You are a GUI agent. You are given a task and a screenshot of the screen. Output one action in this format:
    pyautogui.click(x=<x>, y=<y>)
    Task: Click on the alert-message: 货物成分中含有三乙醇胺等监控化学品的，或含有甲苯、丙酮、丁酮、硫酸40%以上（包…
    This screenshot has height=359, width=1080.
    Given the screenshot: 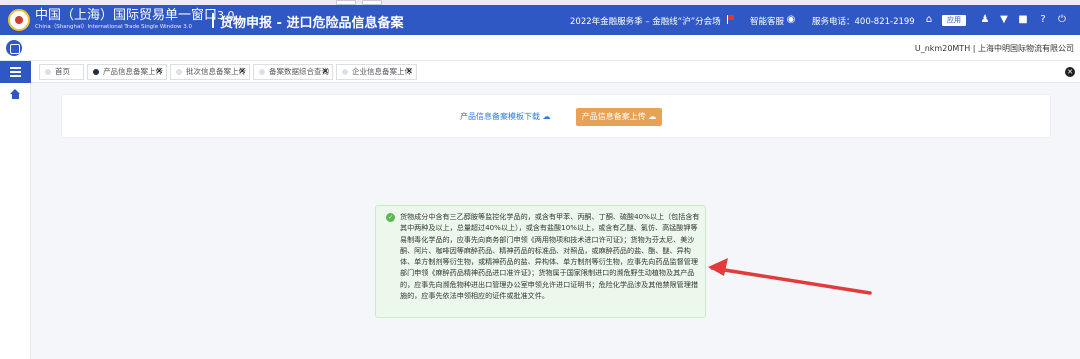 What is the action you would take?
    pyautogui.click(x=550, y=256)
    